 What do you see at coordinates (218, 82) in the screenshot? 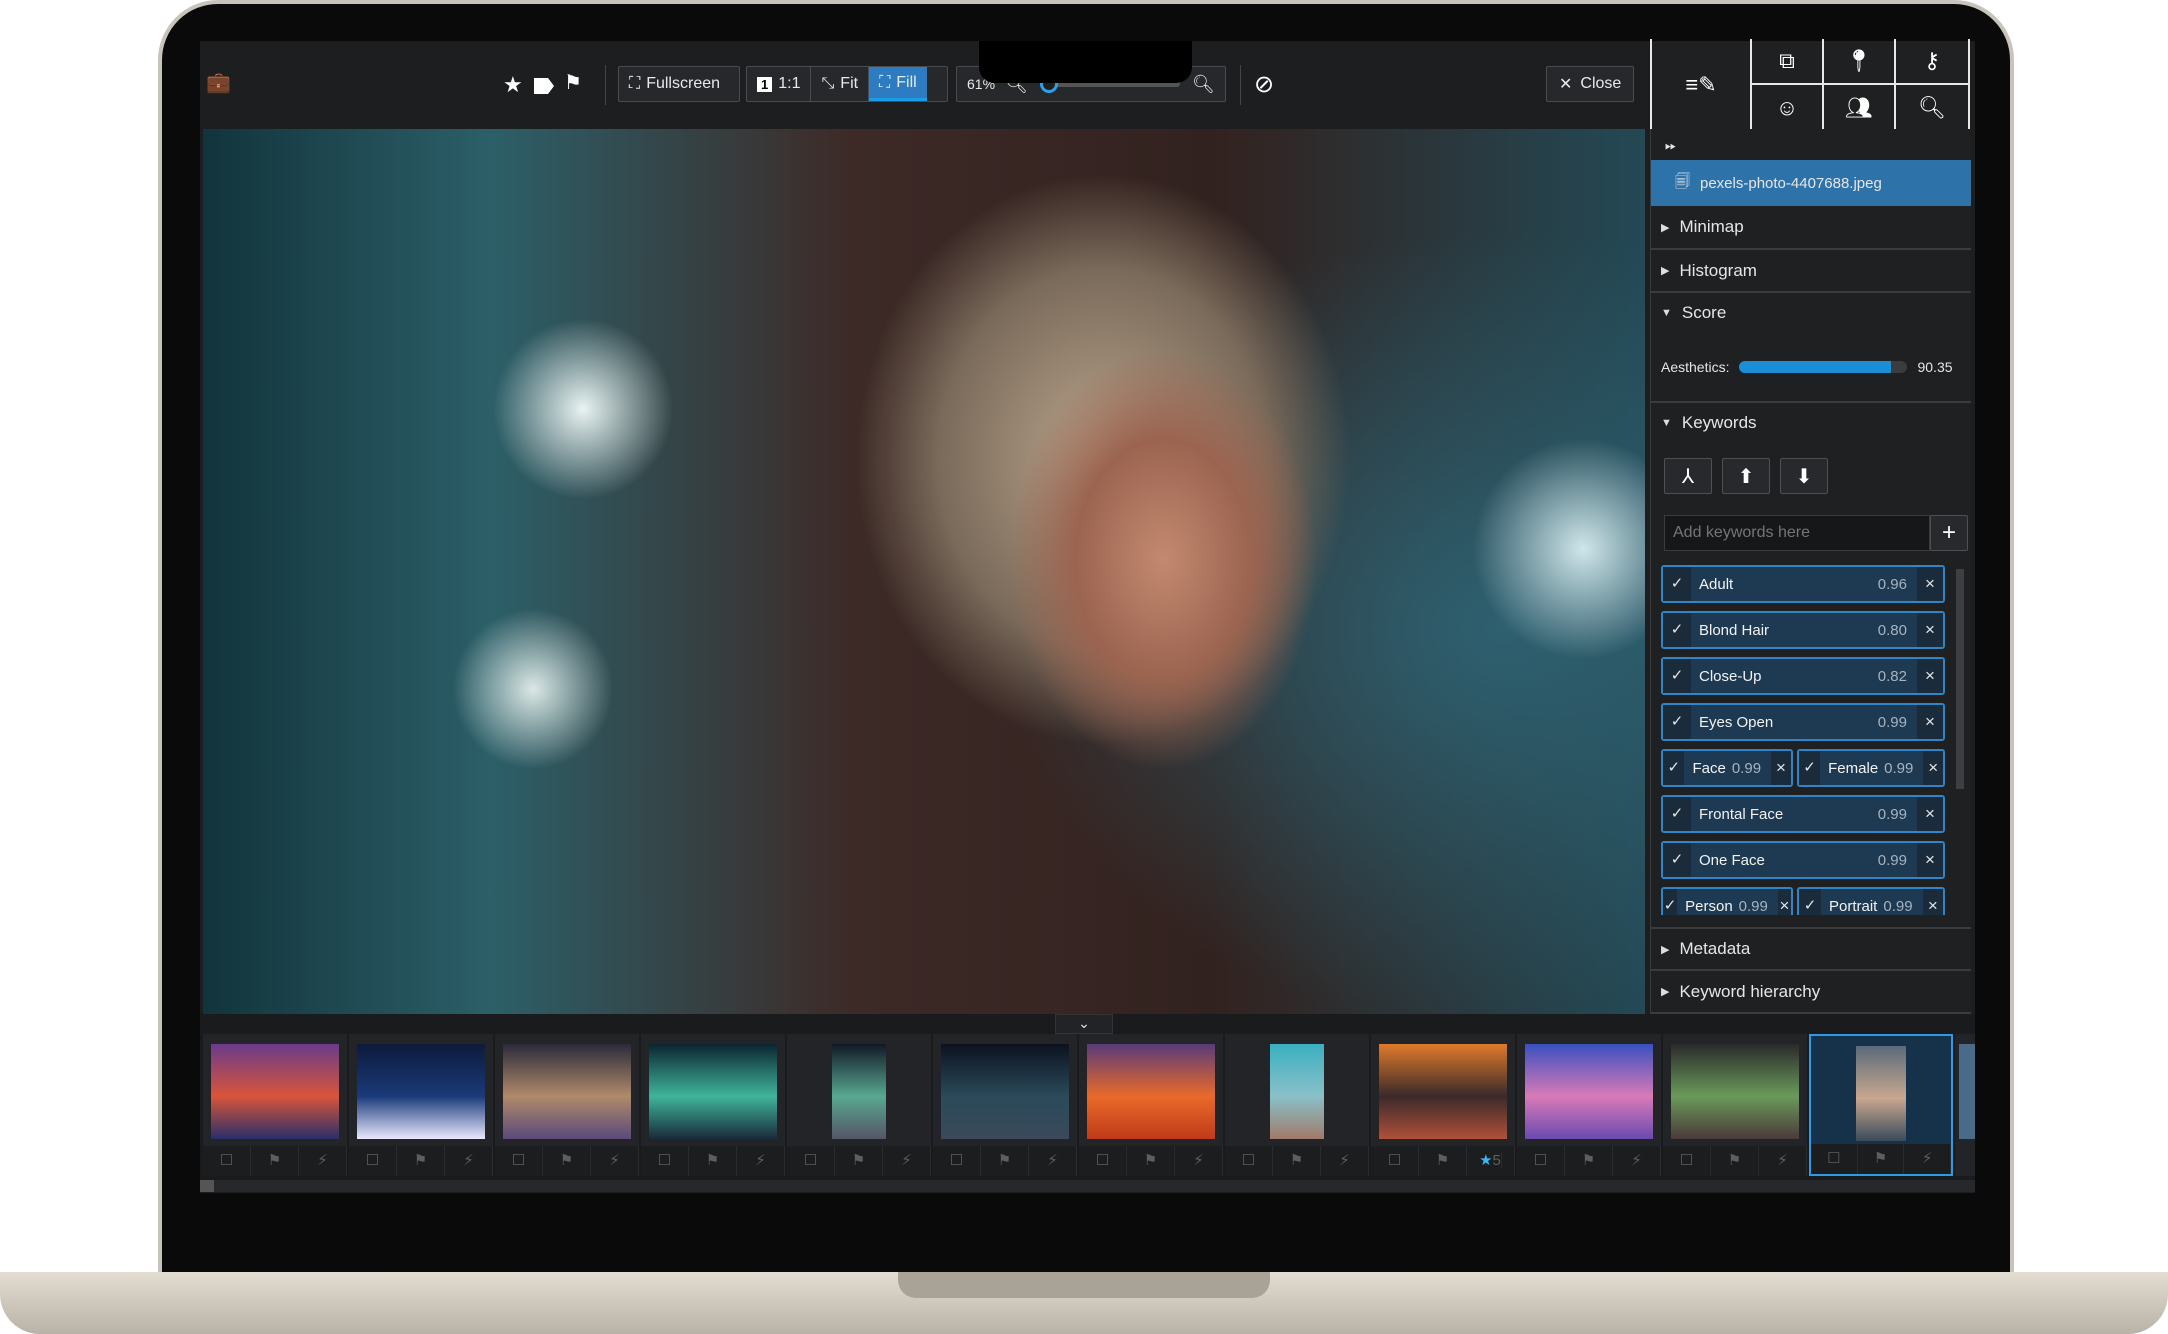
I see `briefcase-icon: 💼` at bounding box center [218, 82].